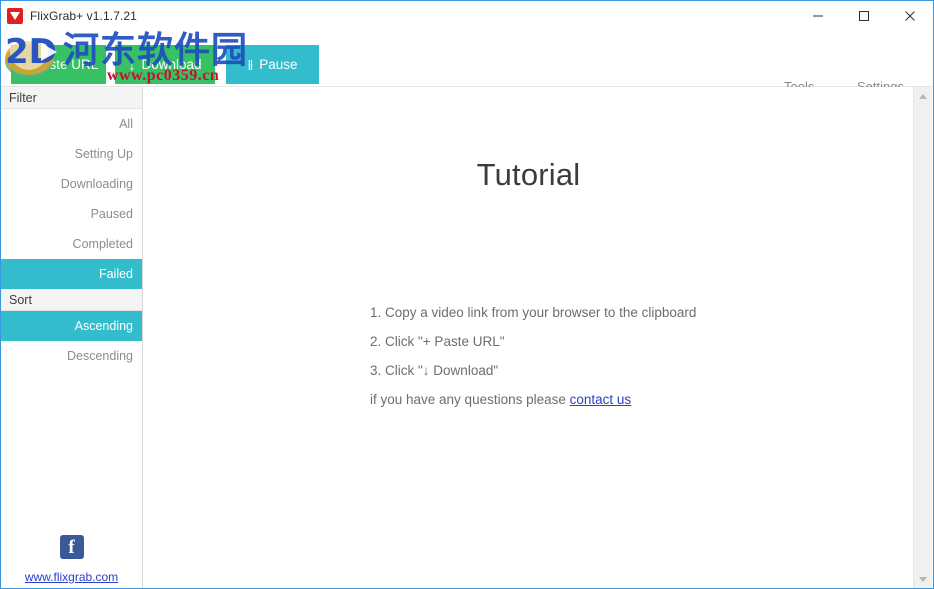 The height and width of the screenshot is (589, 934). What do you see at coordinates (470, 399) in the screenshot?
I see `contact-prefix: if you have any questions please` at bounding box center [470, 399].